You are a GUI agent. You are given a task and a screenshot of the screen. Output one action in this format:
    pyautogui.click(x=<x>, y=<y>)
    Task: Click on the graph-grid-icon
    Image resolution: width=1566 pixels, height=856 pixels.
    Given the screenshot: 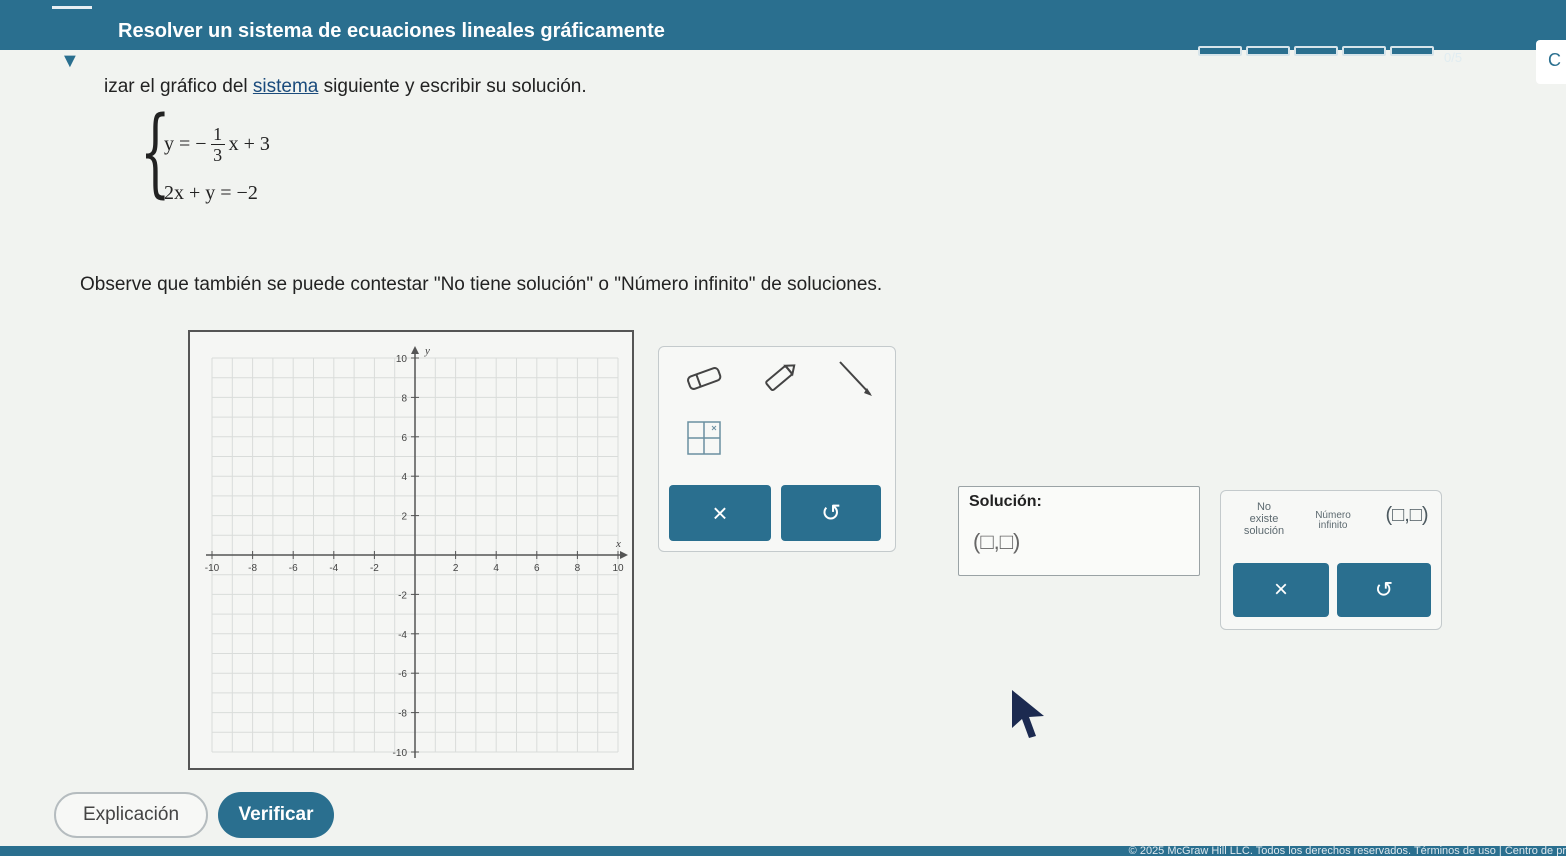 What is the action you would take?
    pyautogui.click(x=704, y=438)
    